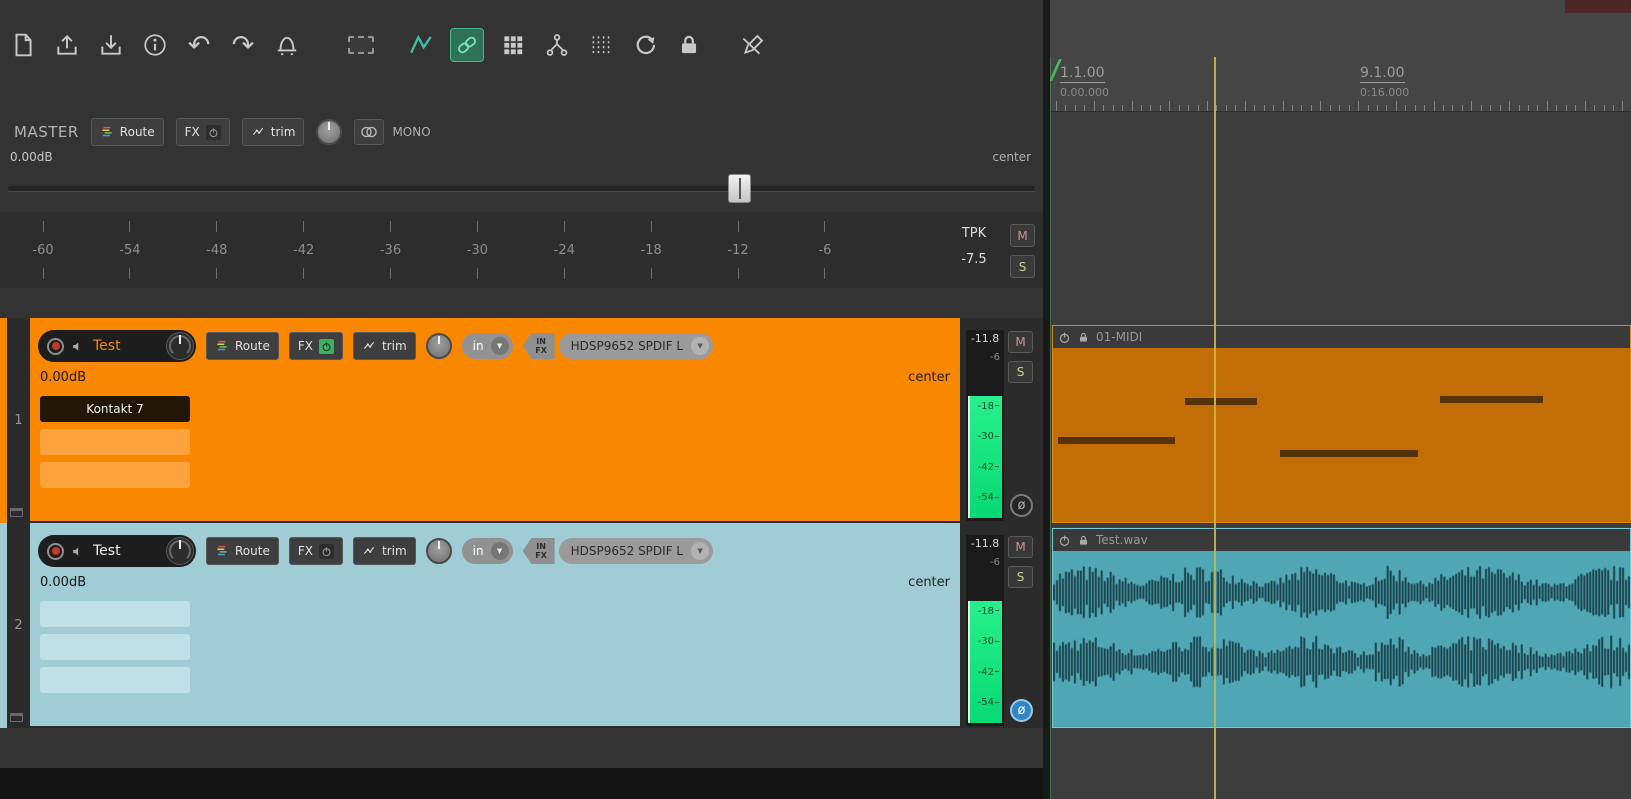 This screenshot has height=799, width=1631. I want to click on new-project-icon, so click(23, 45).